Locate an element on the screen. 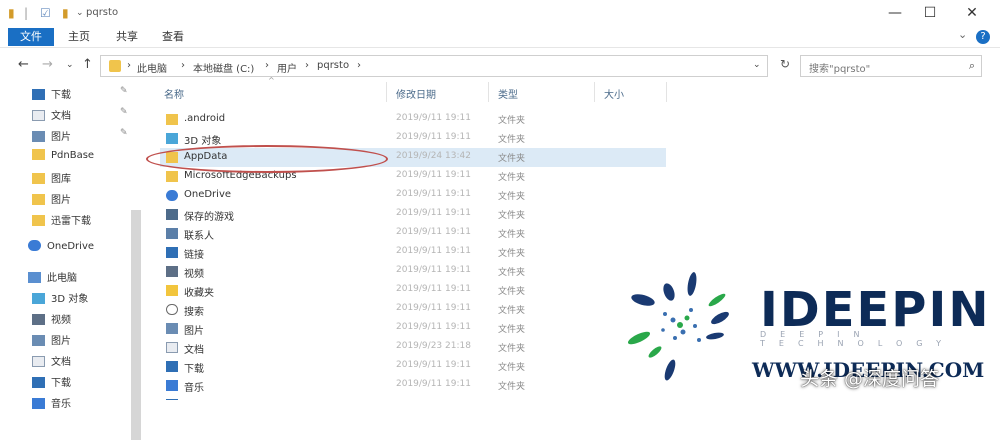 Image resolution: width=1000 pixels, height=440 pixels. table-row: .android 2019/9/11 19:11 文件夹 is located at coordinates (413, 119).